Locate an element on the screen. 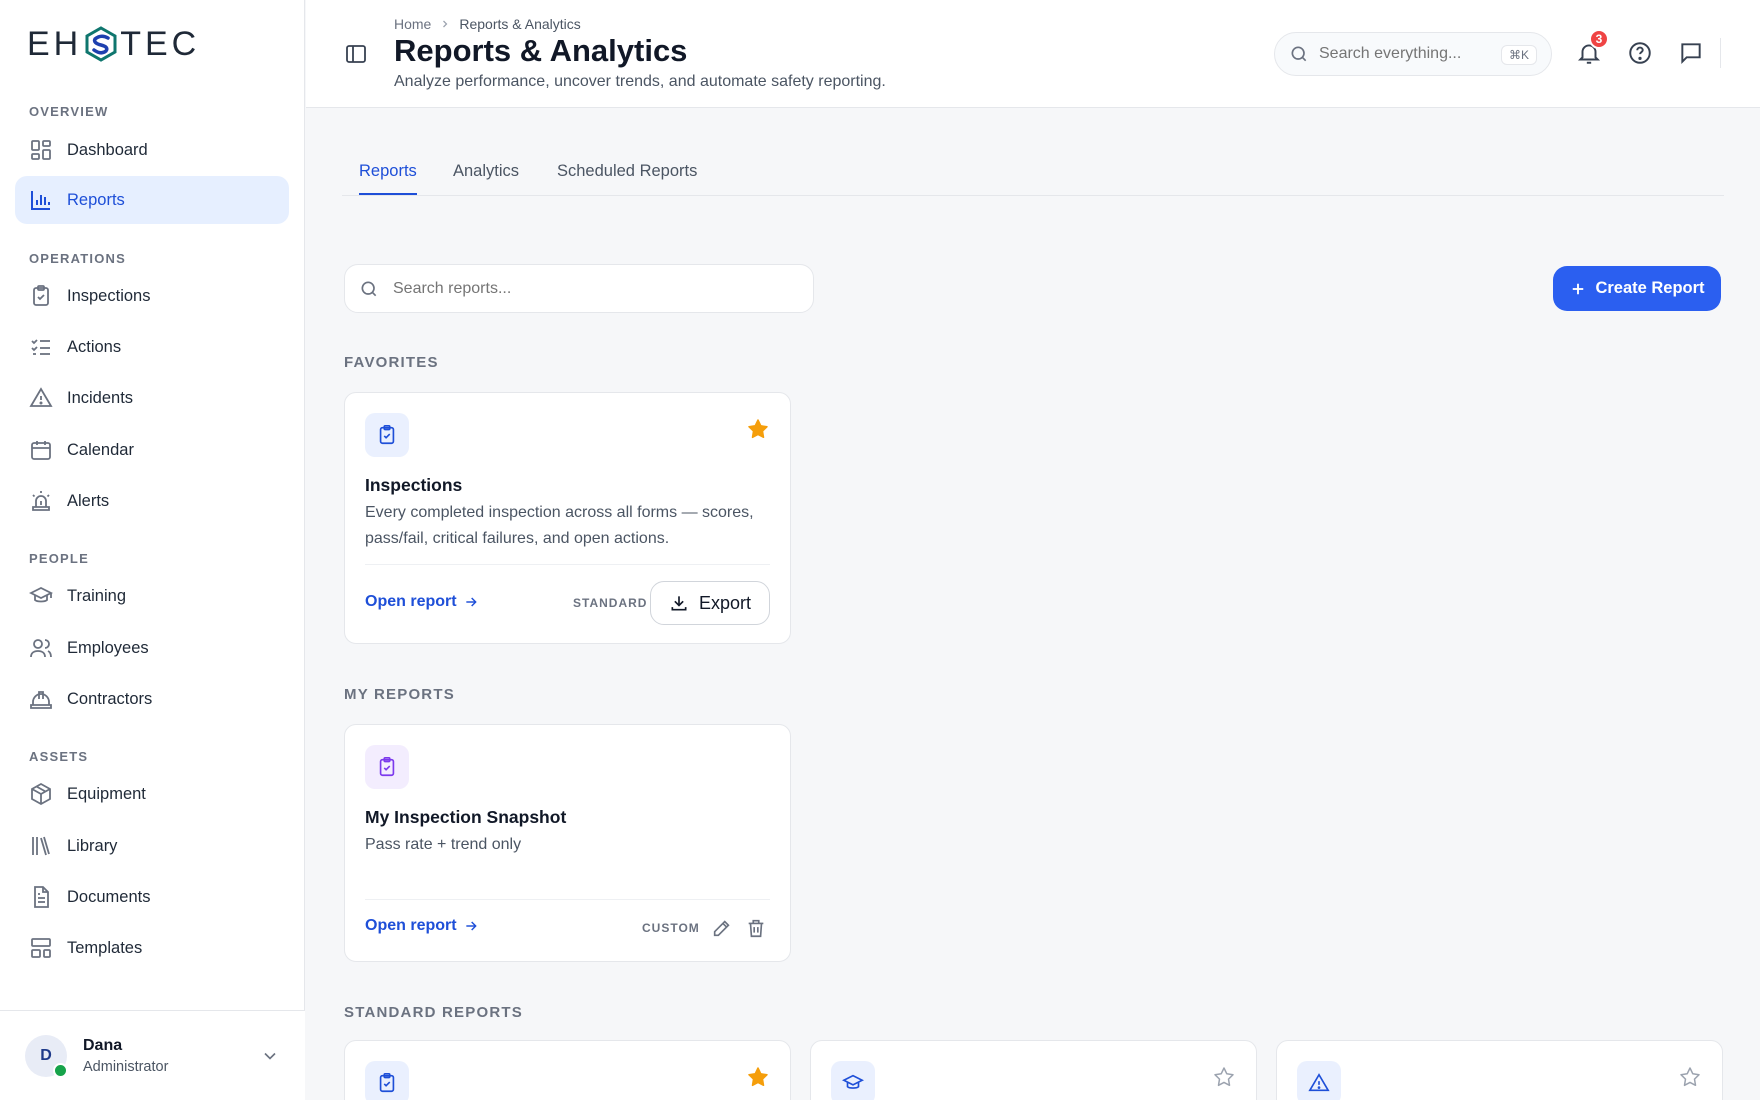 The width and height of the screenshot is (1760, 1100). export-label: Export is located at coordinates (725, 602).